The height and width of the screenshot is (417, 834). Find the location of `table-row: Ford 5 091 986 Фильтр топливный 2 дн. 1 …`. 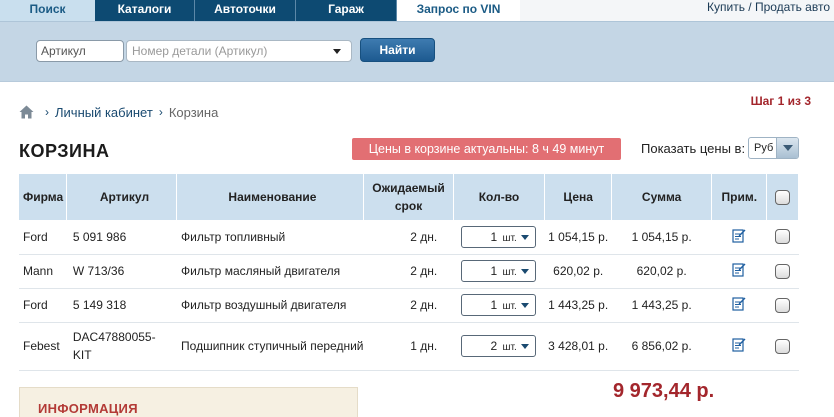

table-row: Ford 5 091 986 Фильтр топливный 2 дн. 1 … is located at coordinates (409, 237).